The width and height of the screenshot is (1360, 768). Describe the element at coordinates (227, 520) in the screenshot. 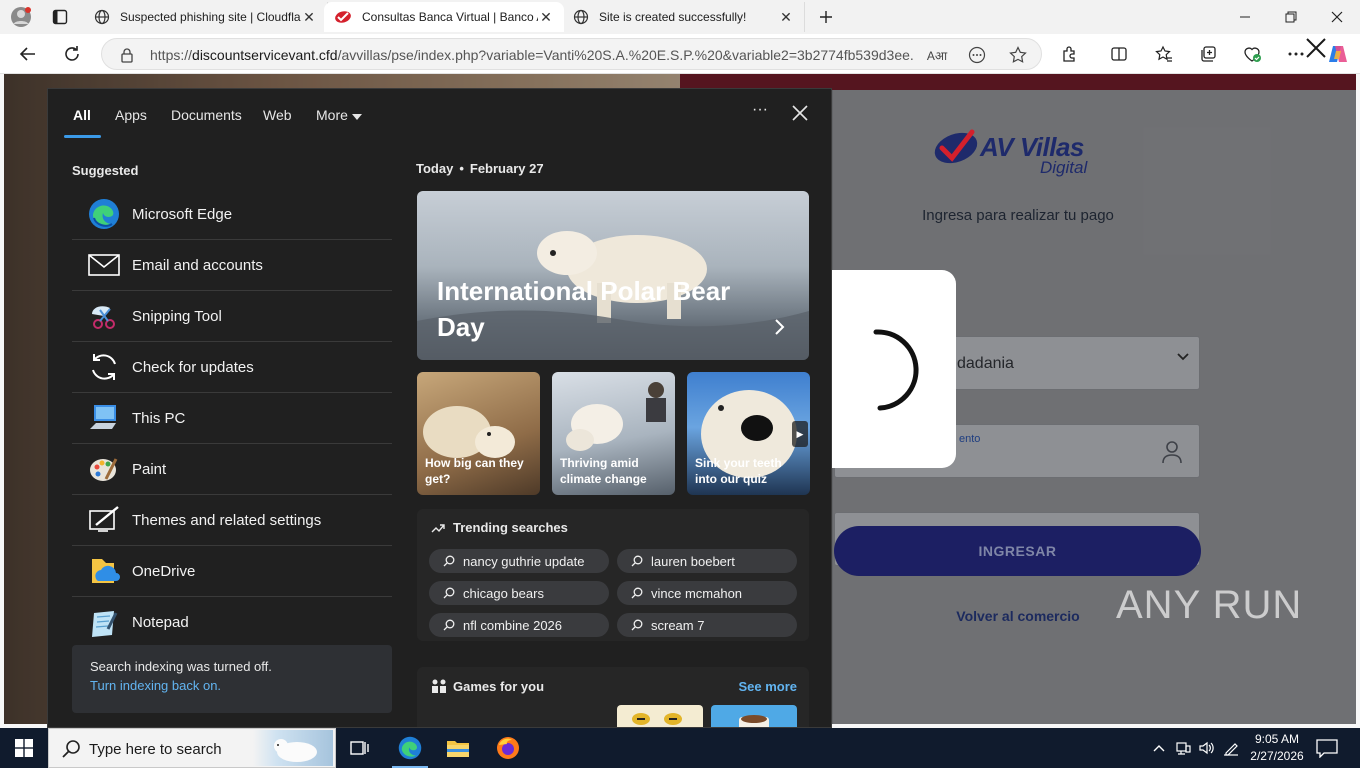

I see `item-label: Themes and related settings` at that location.